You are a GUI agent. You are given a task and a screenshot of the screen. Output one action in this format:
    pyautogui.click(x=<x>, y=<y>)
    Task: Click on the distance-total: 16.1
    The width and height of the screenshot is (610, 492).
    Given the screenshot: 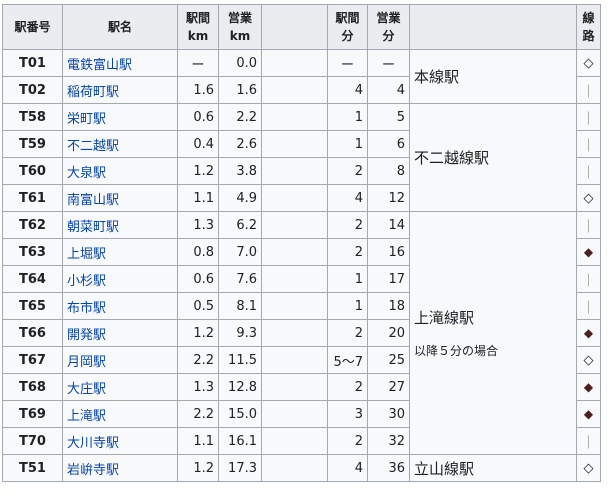 What is the action you would take?
    pyautogui.click(x=240, y=441)
    